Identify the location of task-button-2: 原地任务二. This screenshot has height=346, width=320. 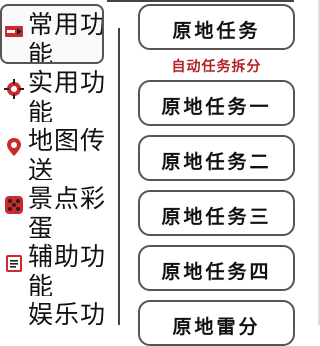
(216, 158).